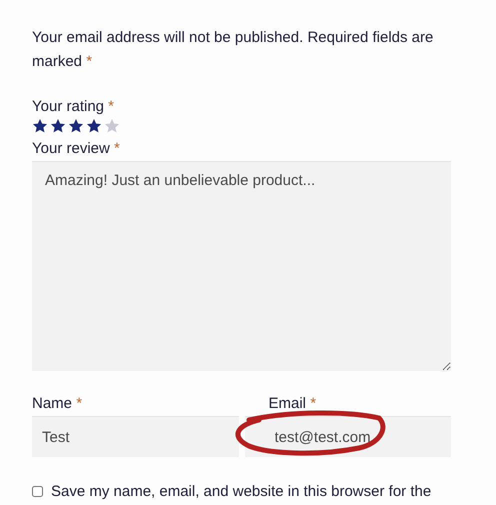  Describe the element at coordinates (135, 436) in the screenshot. I see `input-field: Test` at that location.